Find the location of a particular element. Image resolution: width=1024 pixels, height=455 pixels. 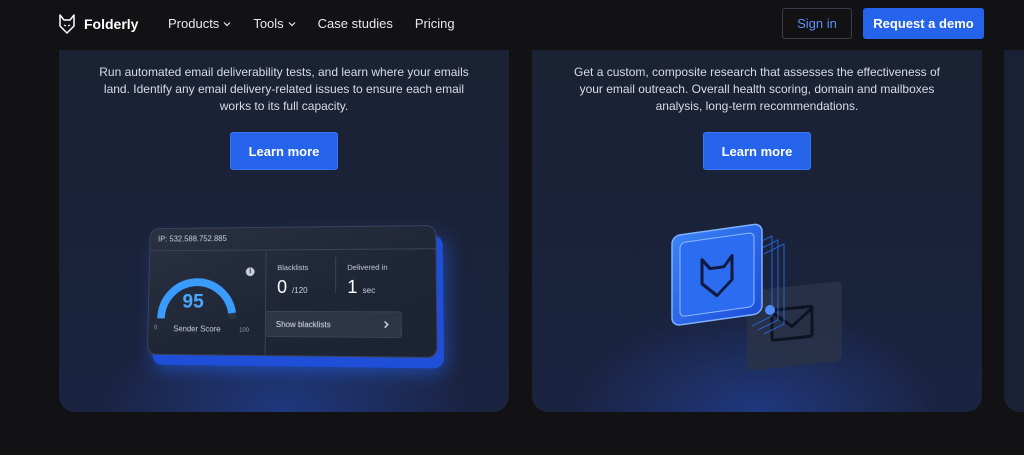

nav-item-products: Products is located at coordinates (199, 23).